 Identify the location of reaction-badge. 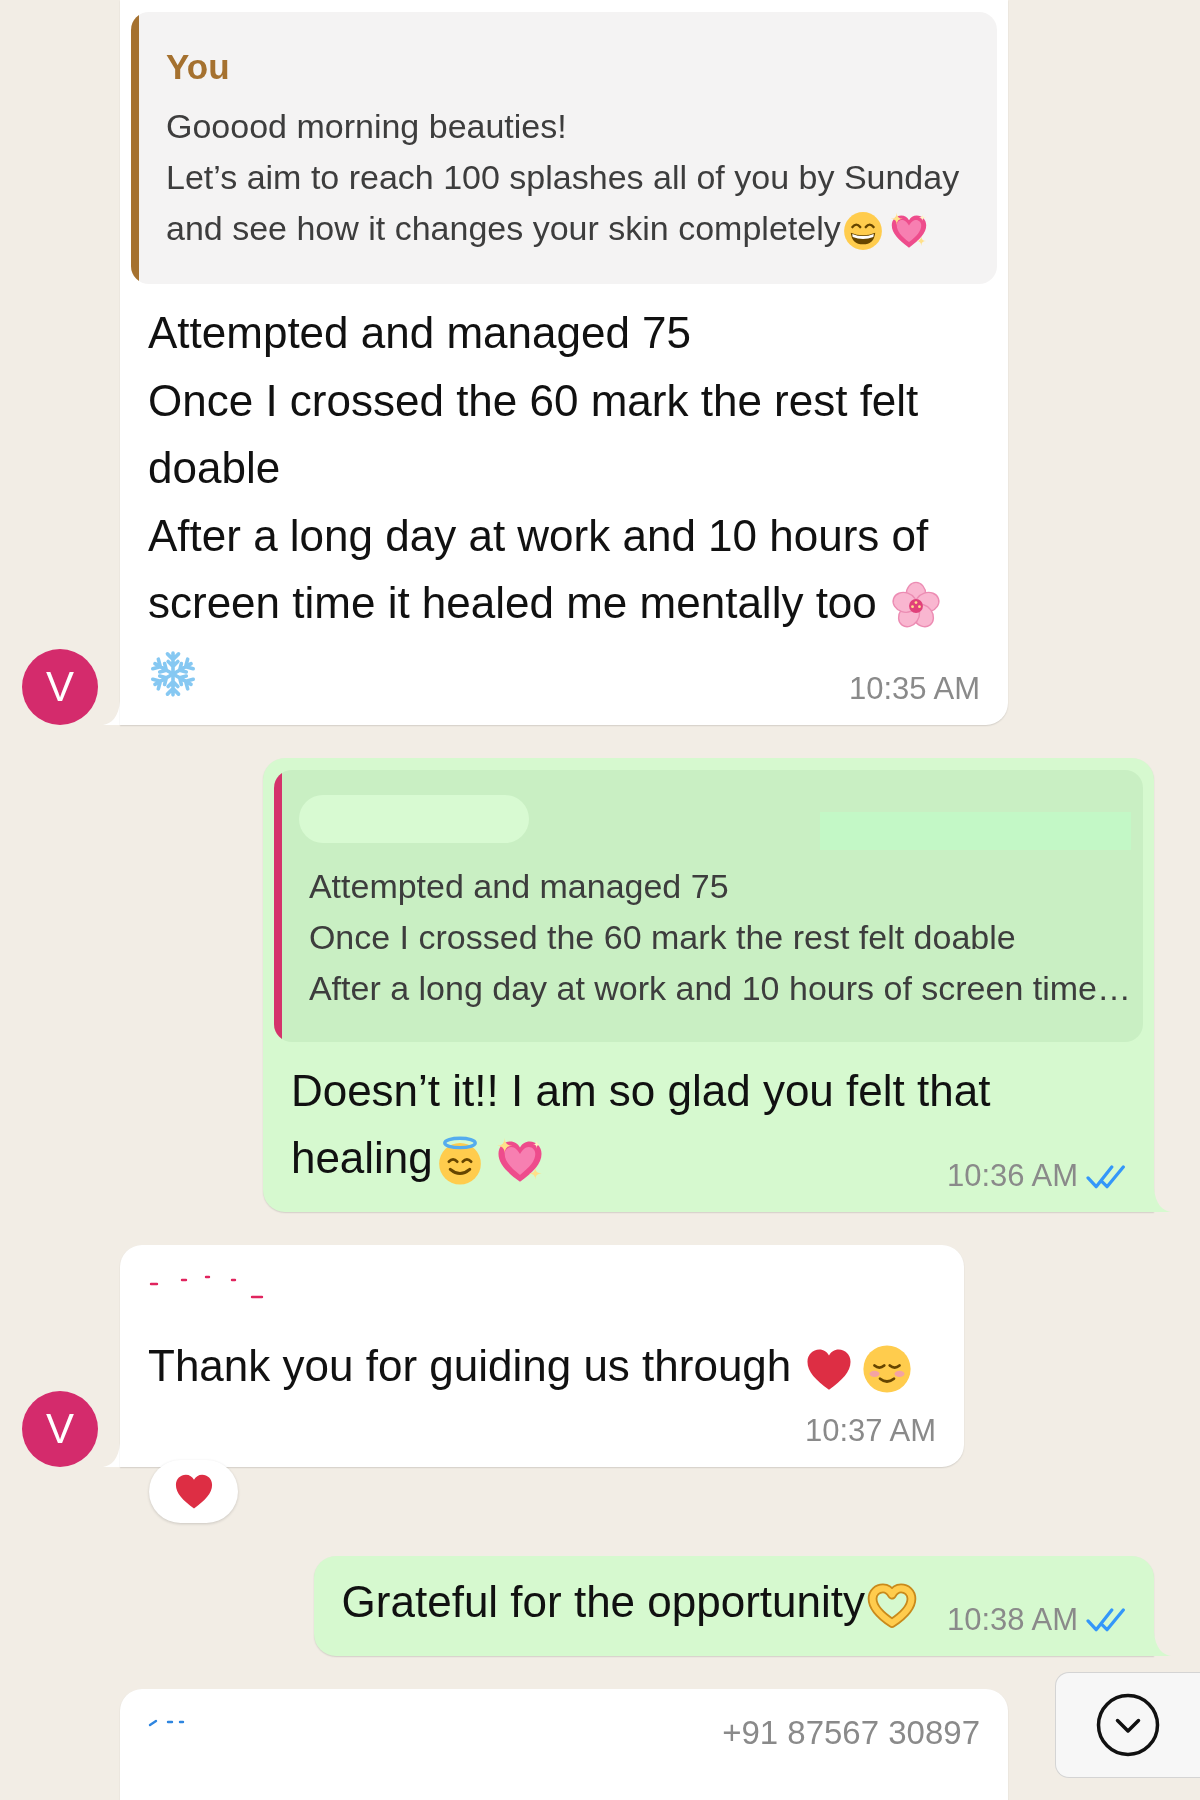
(193, 1491).